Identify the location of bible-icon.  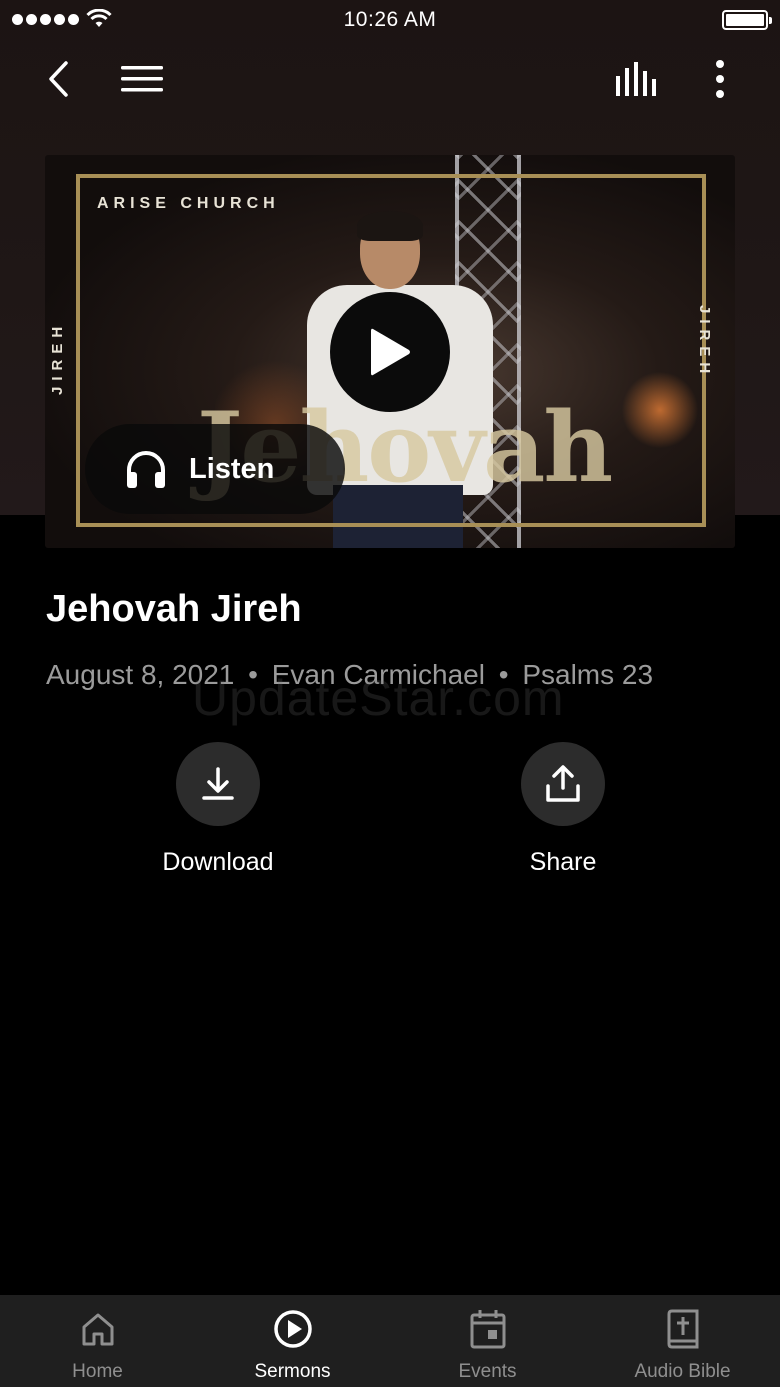
(683, 1329).